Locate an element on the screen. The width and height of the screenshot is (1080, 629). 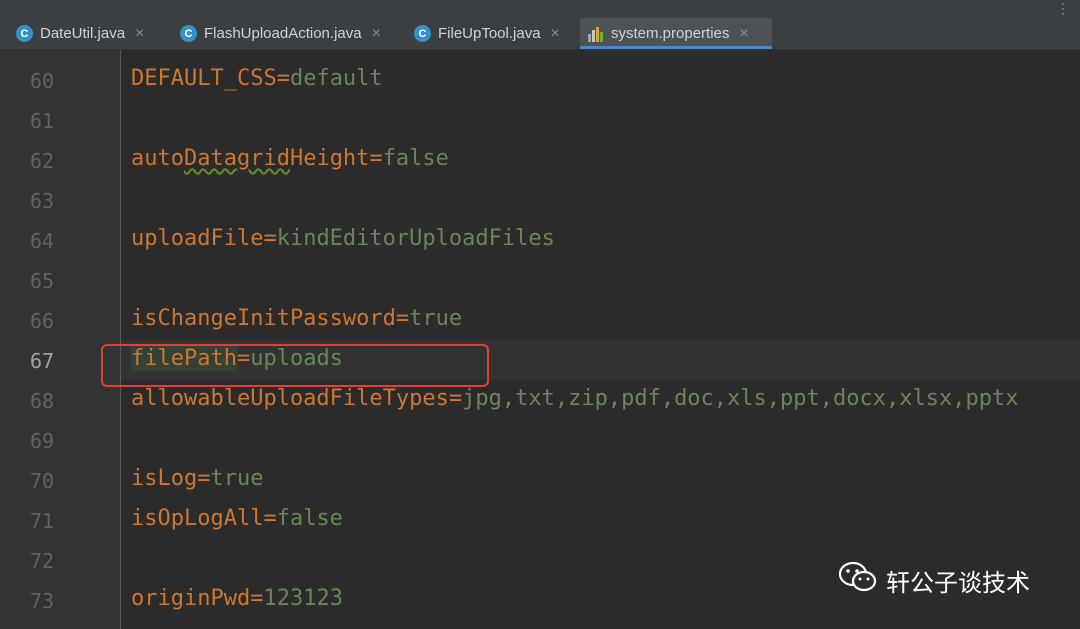
line-number: 71 is located at coordinates (42, 521).